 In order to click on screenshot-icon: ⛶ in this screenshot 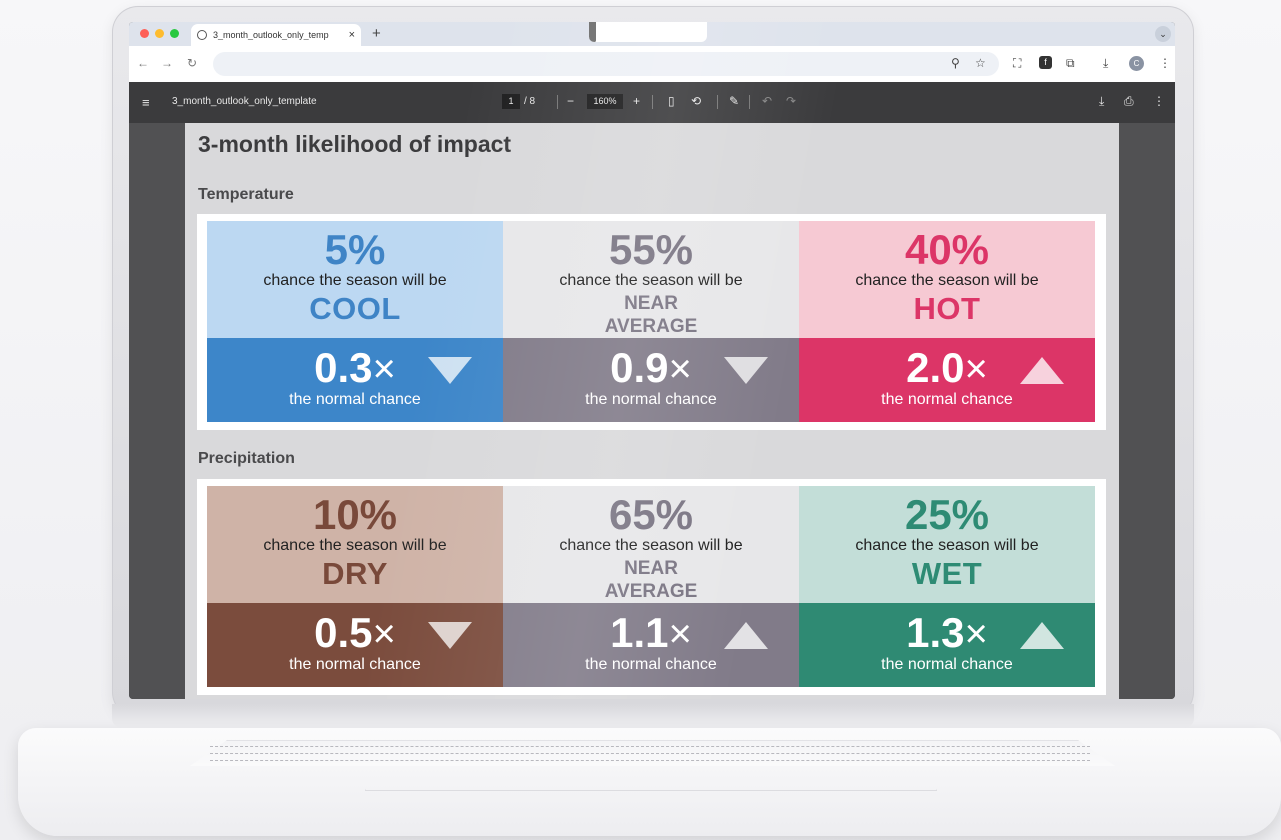, I will do `click(1017, 63)`.